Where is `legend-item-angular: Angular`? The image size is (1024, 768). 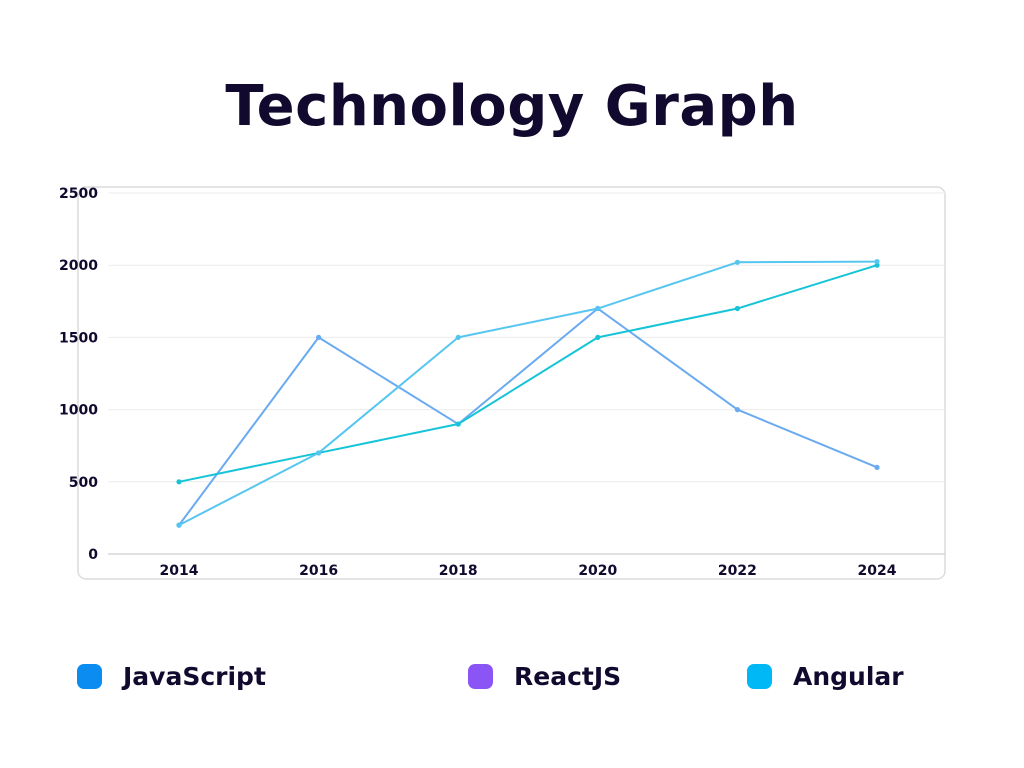 legend-item-angular: Angular is located at coordinates (825, 676).